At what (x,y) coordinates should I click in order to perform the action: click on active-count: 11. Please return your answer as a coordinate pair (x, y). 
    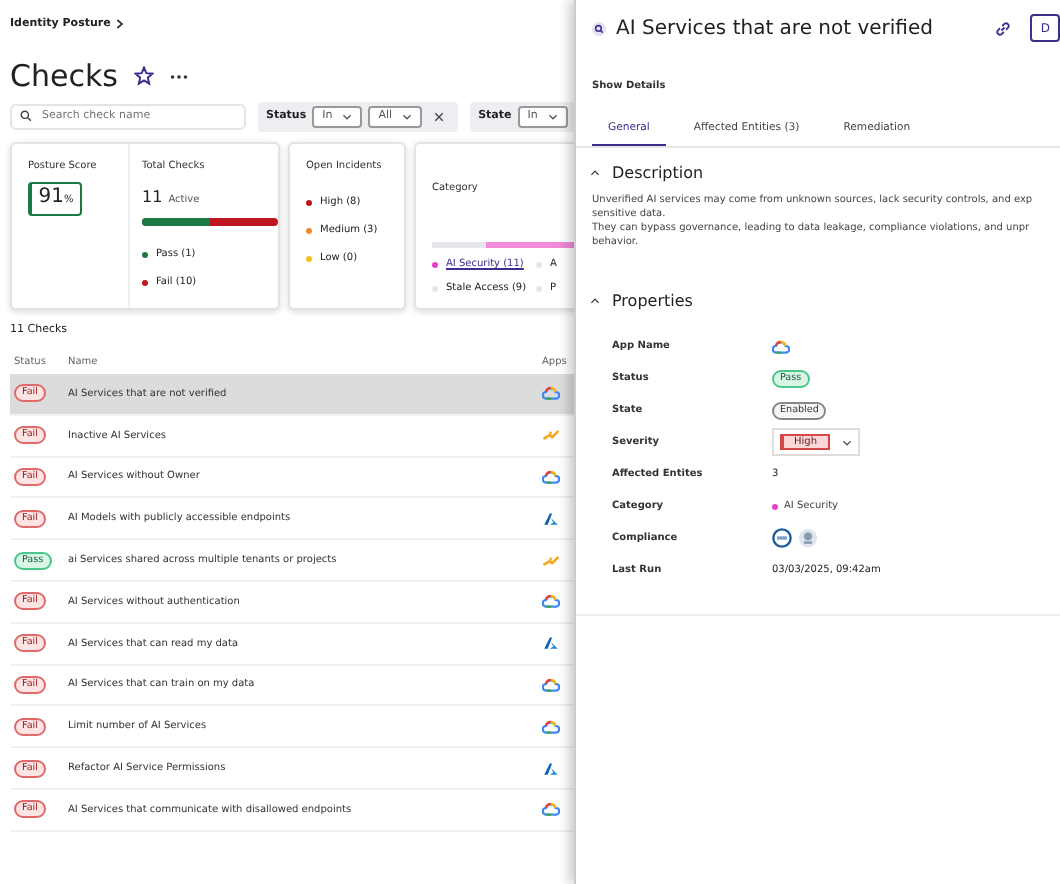
    Looking at the image, I should click on (152, 197).